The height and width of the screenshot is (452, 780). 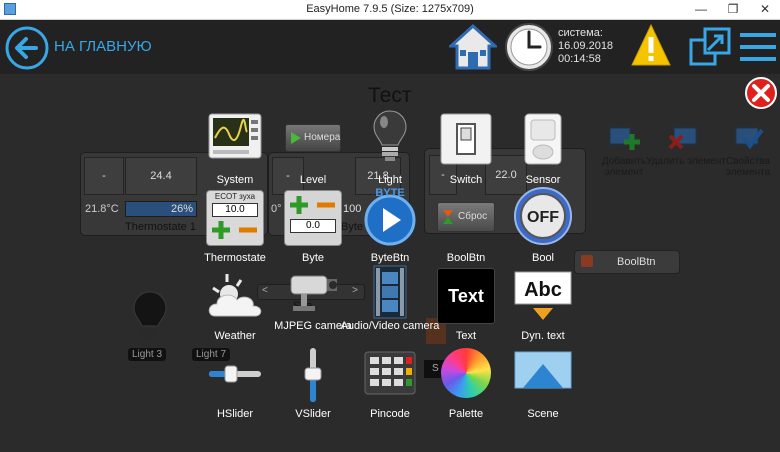 What do you see at coordinates (624, 138) in the screenshot?
I see `add-element-icon` at bounding box center [624, 138].